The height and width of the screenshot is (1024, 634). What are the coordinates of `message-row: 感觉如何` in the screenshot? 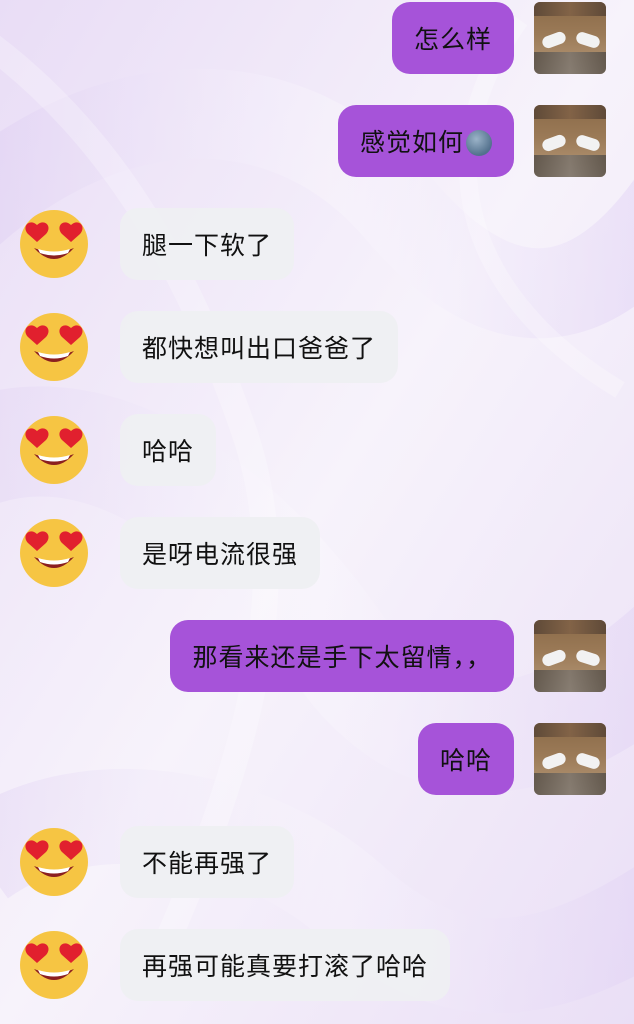 It's located at (471, 141).